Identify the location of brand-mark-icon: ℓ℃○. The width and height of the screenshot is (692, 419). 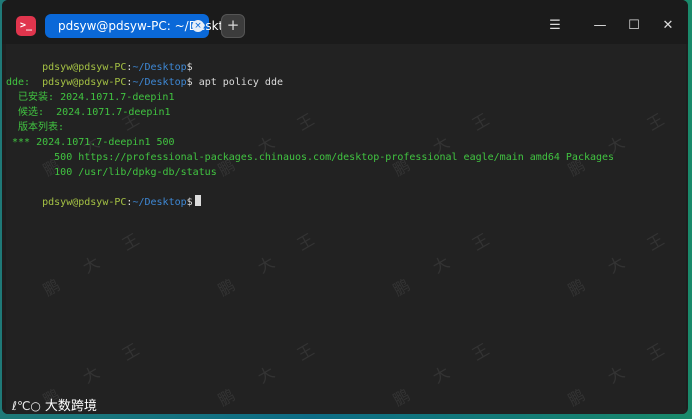
(26, 406).